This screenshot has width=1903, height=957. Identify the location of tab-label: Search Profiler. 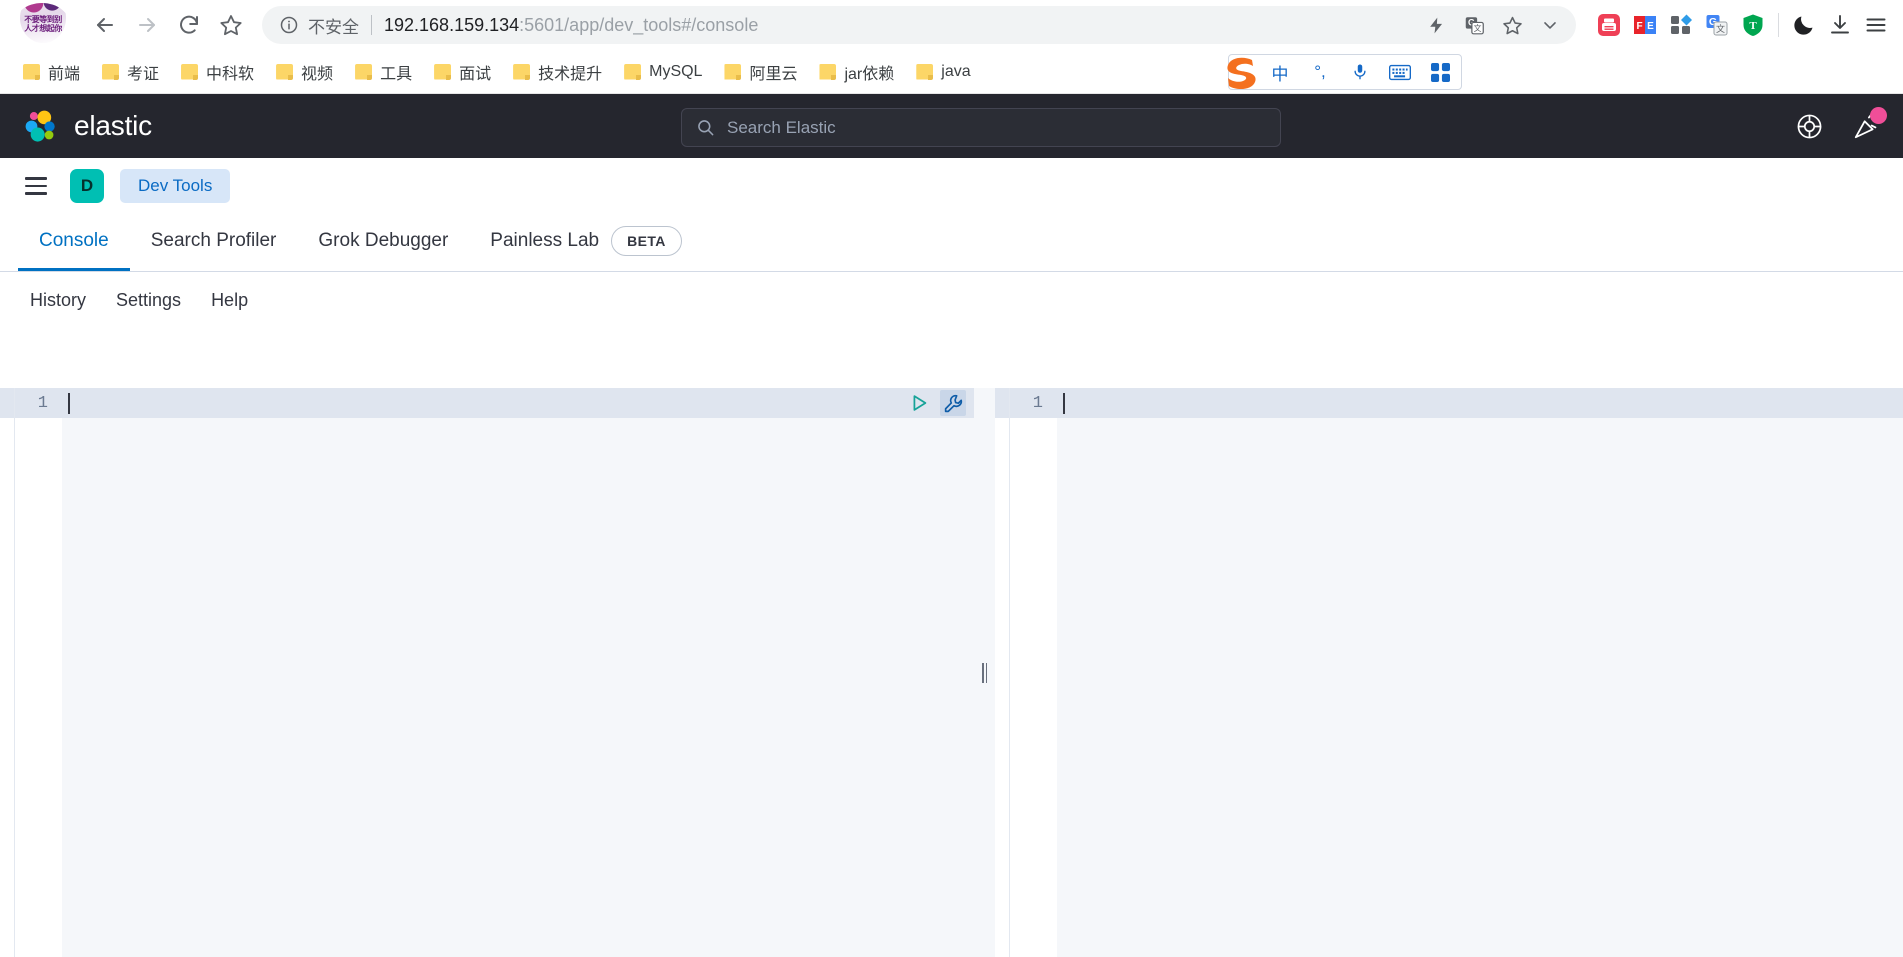
(213, 240).